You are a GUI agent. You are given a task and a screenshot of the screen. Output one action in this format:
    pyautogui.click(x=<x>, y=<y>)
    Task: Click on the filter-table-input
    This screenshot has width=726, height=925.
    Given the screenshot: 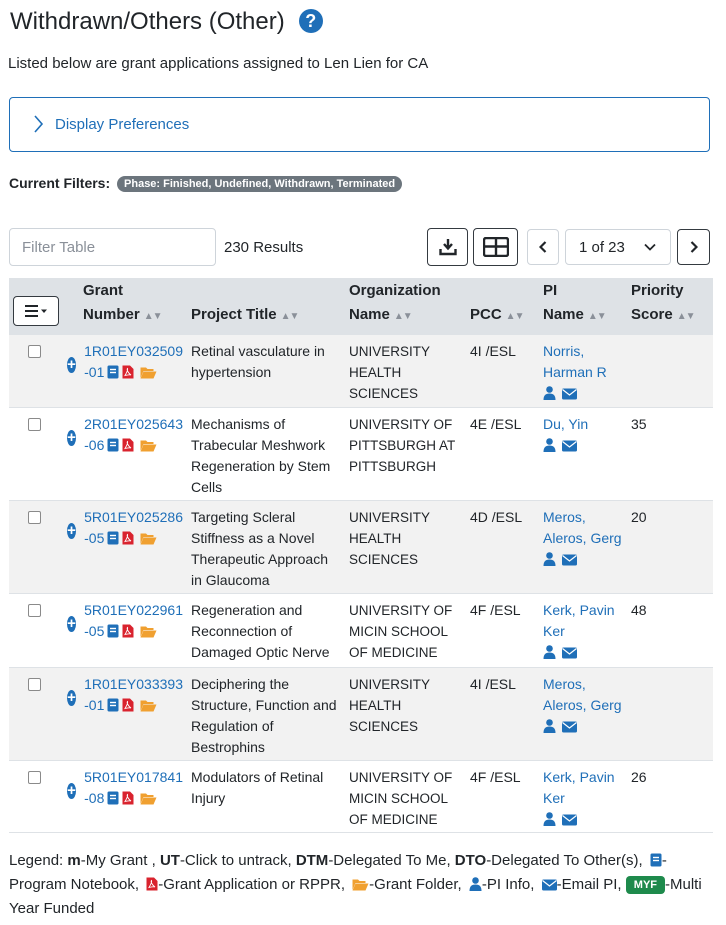 What is the action you would take?
    pyautogui.click(x=112, y=247)
    